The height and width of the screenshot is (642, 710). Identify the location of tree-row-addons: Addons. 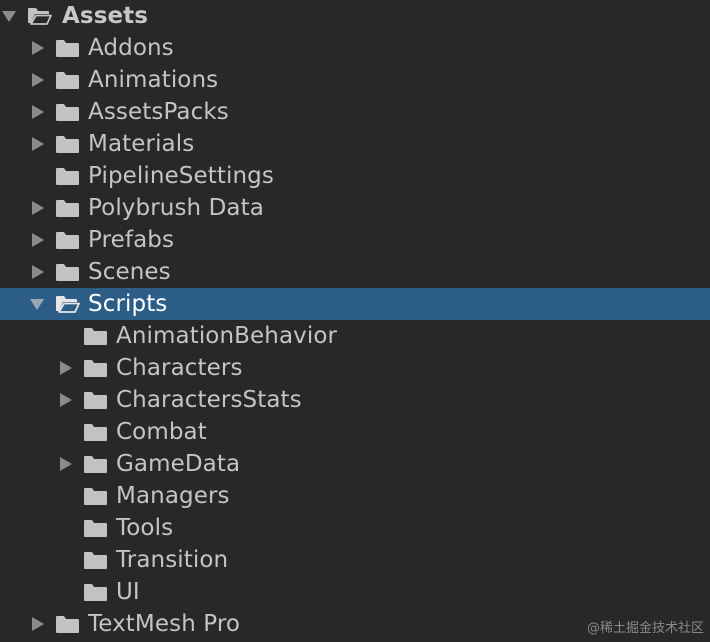
(355, 48).